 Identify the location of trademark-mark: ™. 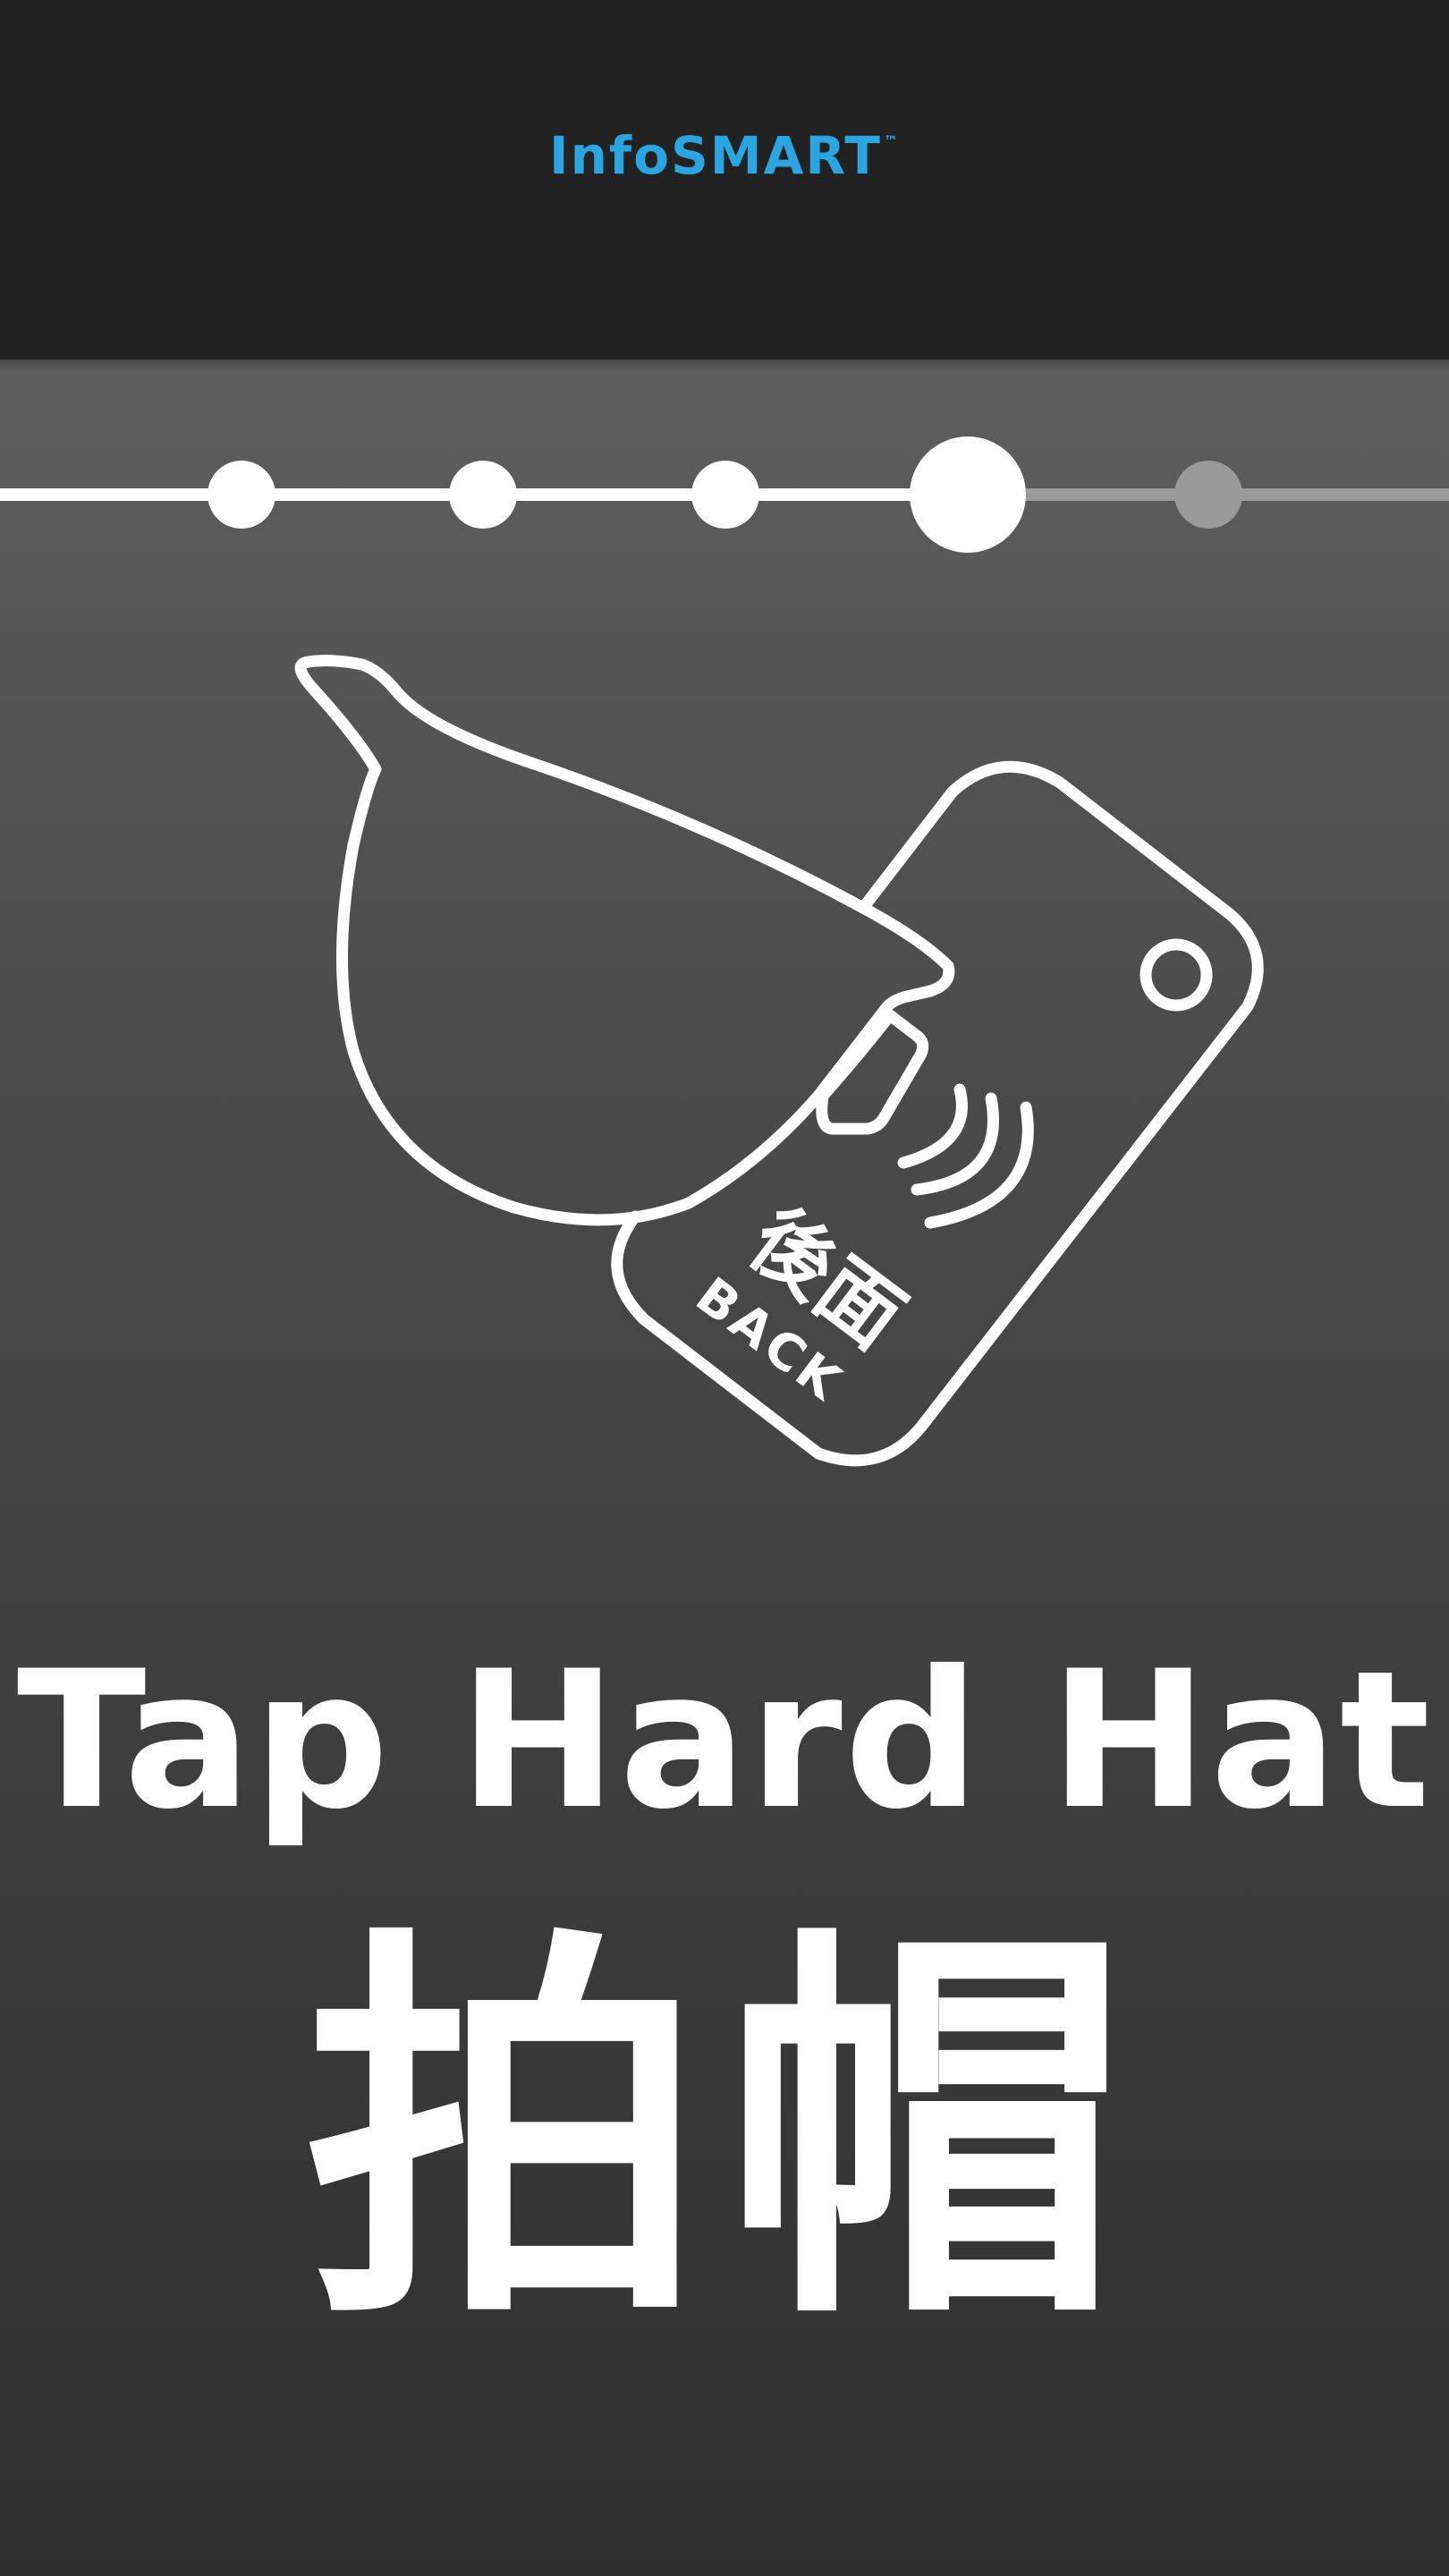
(891, 140).